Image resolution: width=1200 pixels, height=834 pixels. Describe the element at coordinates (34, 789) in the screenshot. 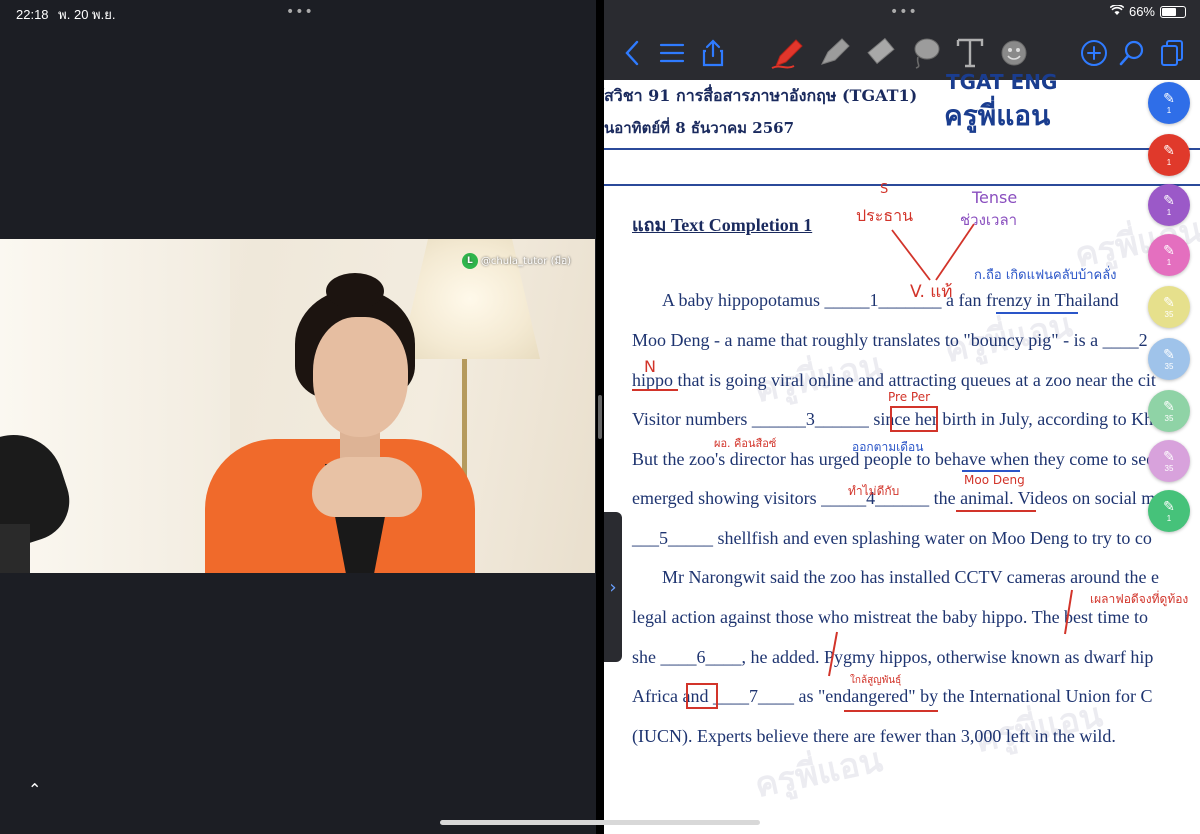

I see `chevron-up-icon: ⌃` at that location.